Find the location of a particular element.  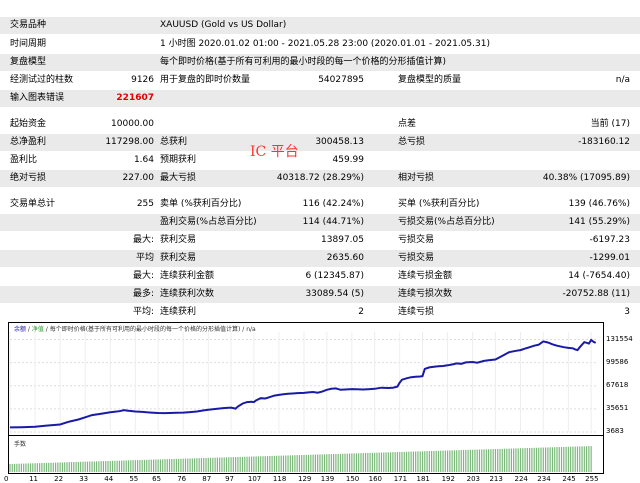

value-symbol: XAUUSD (Gold vs US Dollar) is located at coordinates (223, 25).